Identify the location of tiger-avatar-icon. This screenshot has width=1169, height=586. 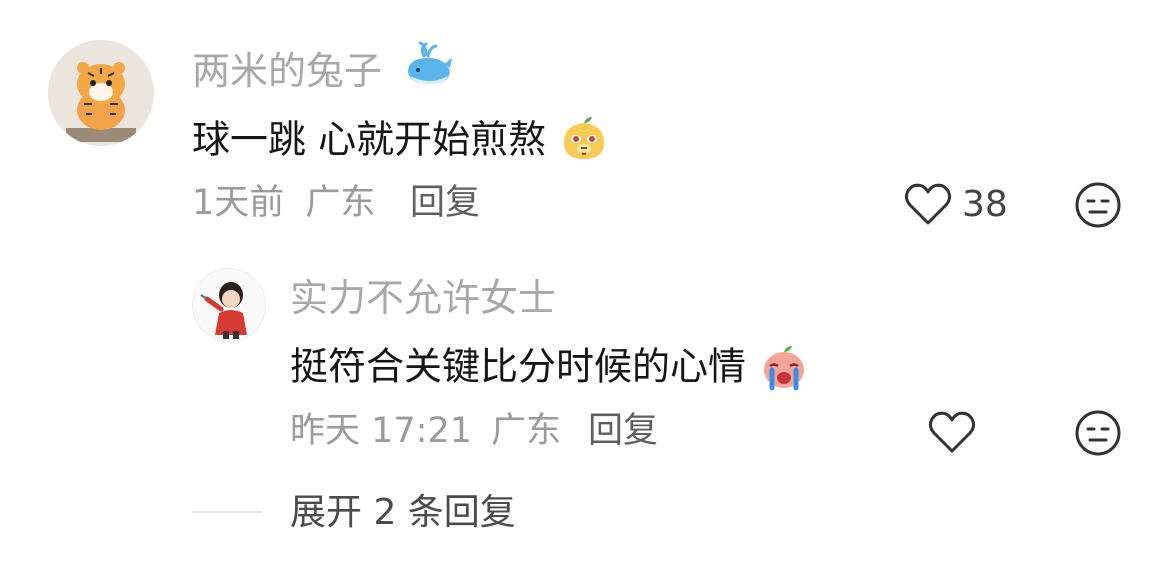
(101, 93).